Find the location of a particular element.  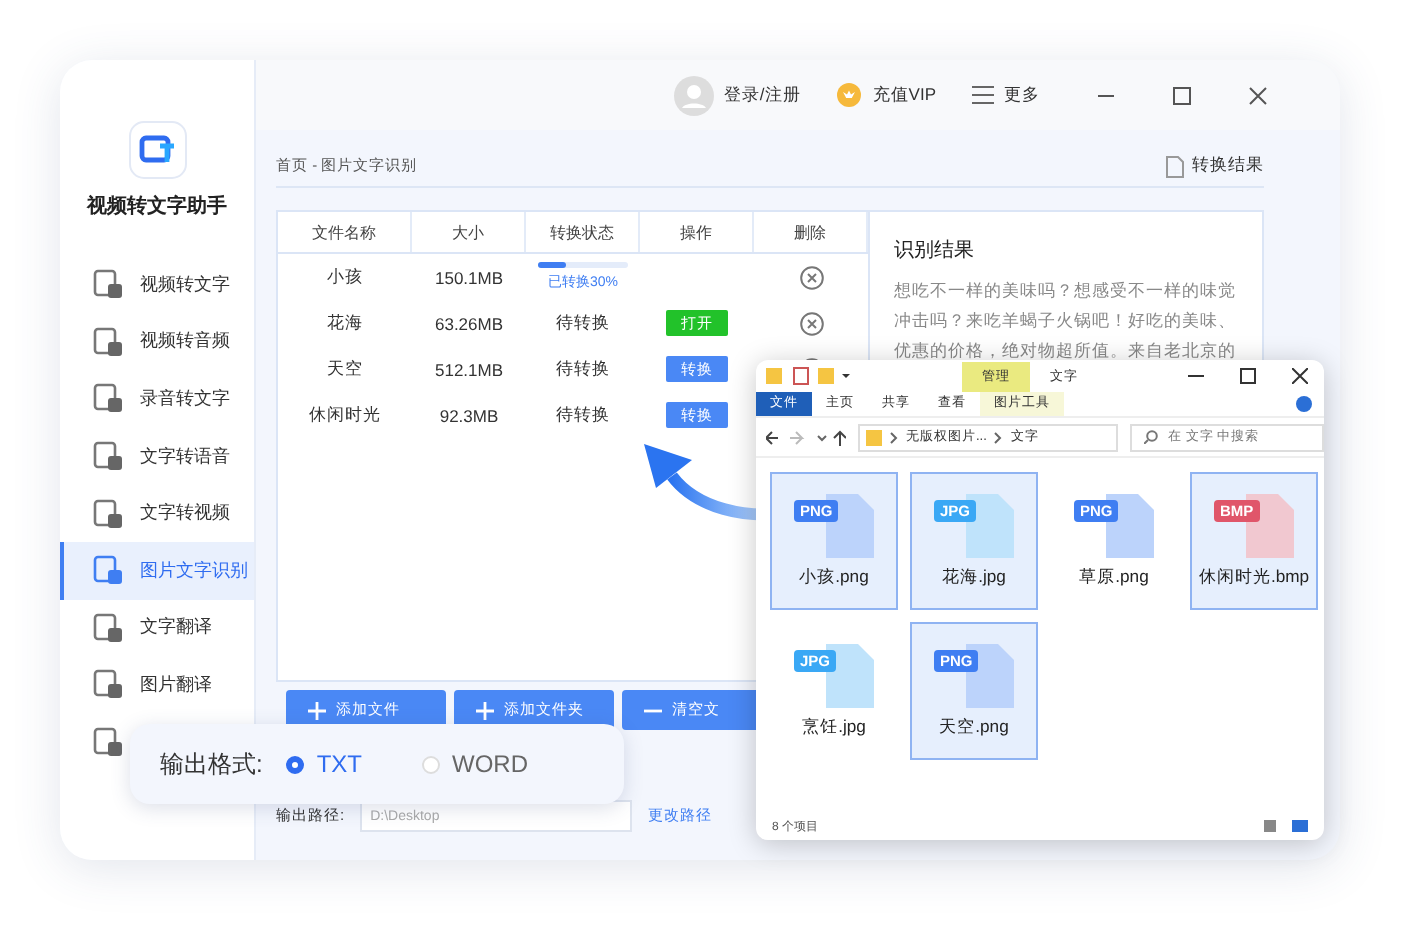

app-title: 视频转文字助手 is located at coordinates (156, 206).